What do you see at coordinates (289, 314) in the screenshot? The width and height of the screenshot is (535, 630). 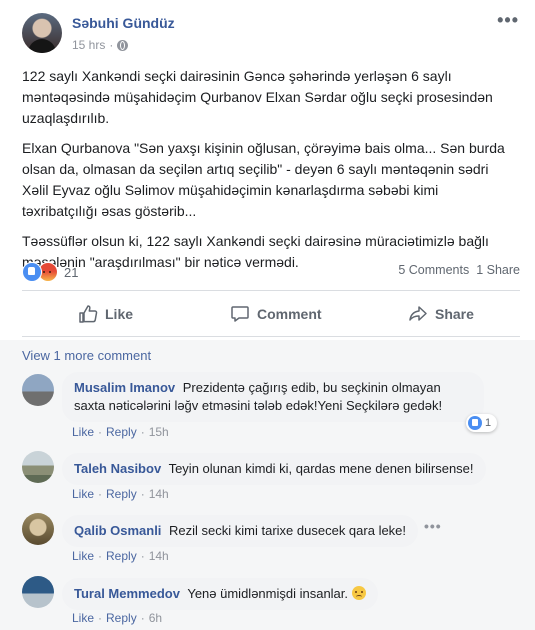 I see `comment-label: Comment` at bounding box center [289, 314].